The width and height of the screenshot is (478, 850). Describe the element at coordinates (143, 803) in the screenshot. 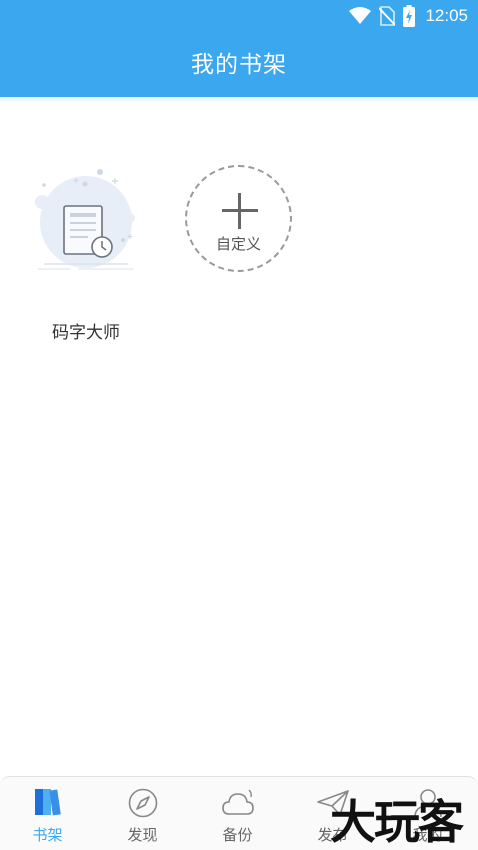

I see `compass-icon` at that location.